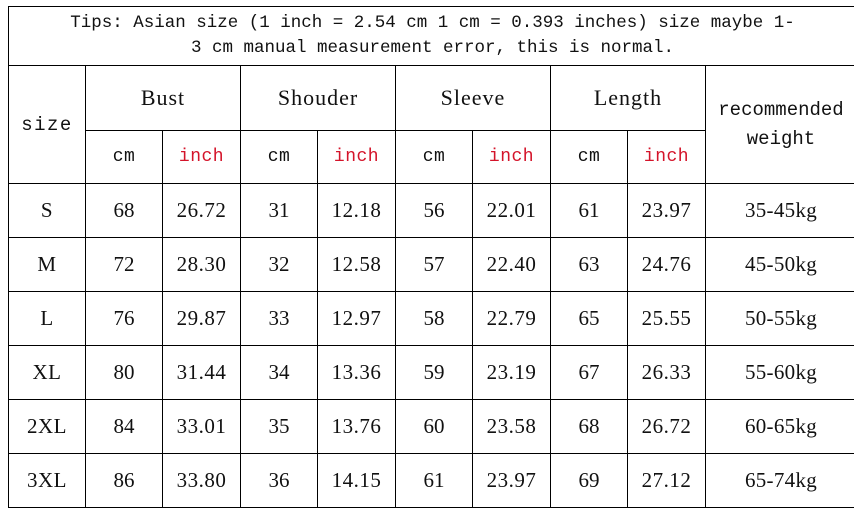 Image resolution: width=854 pixels, height=512 pixels. I want to click on cell-sleeve-cm: 61, so click(434, 480).